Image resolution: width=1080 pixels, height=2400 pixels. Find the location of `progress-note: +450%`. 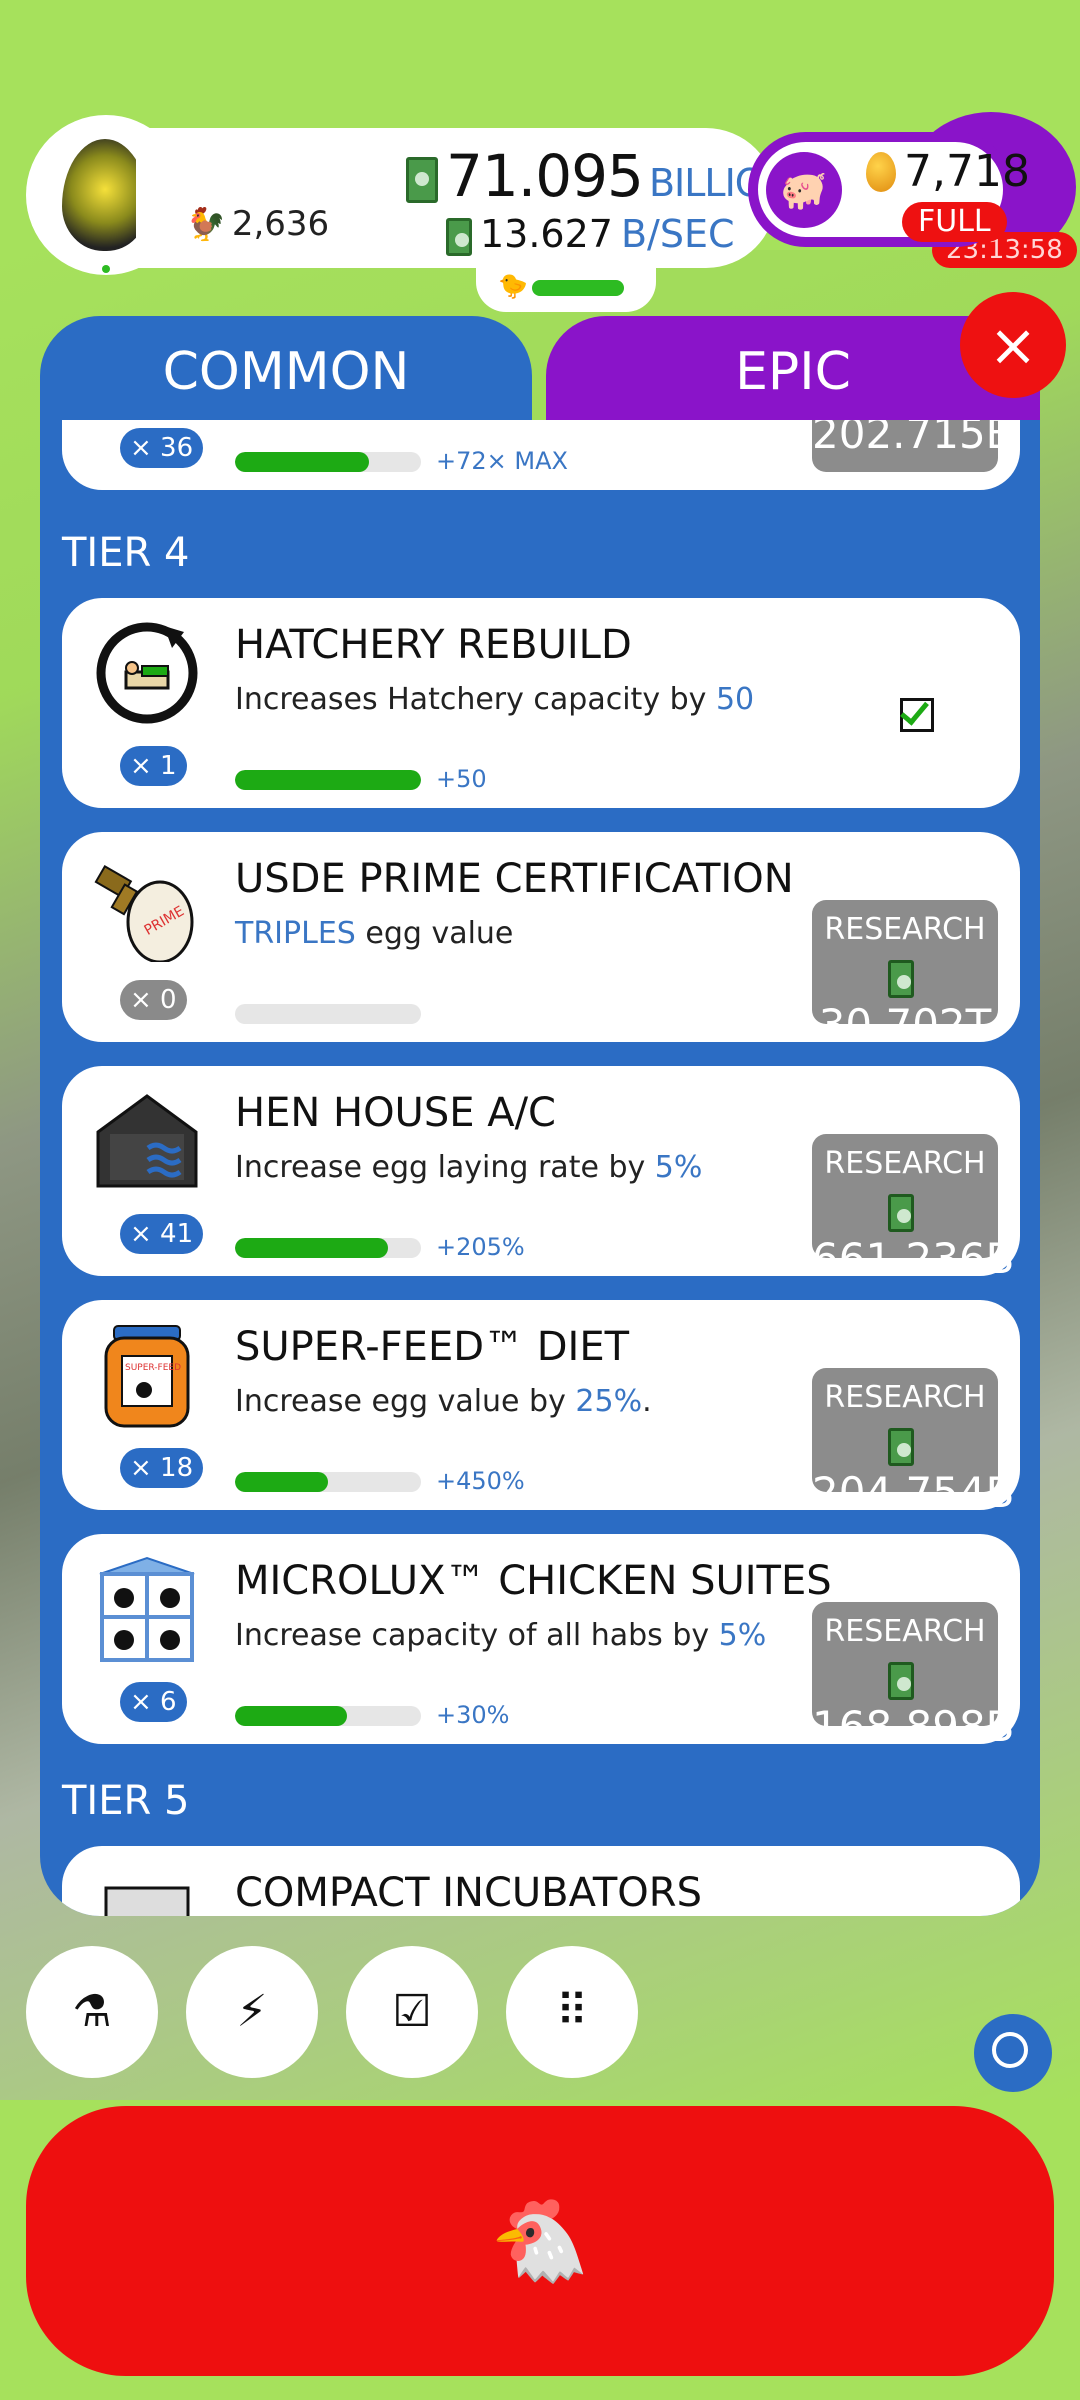

progress-note: +450% is located at coordinates (480, 1481).